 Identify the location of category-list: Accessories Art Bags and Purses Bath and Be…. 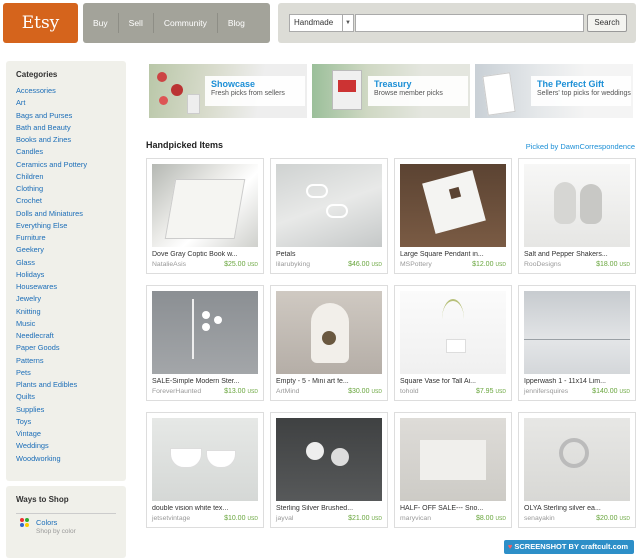
(66, 275).